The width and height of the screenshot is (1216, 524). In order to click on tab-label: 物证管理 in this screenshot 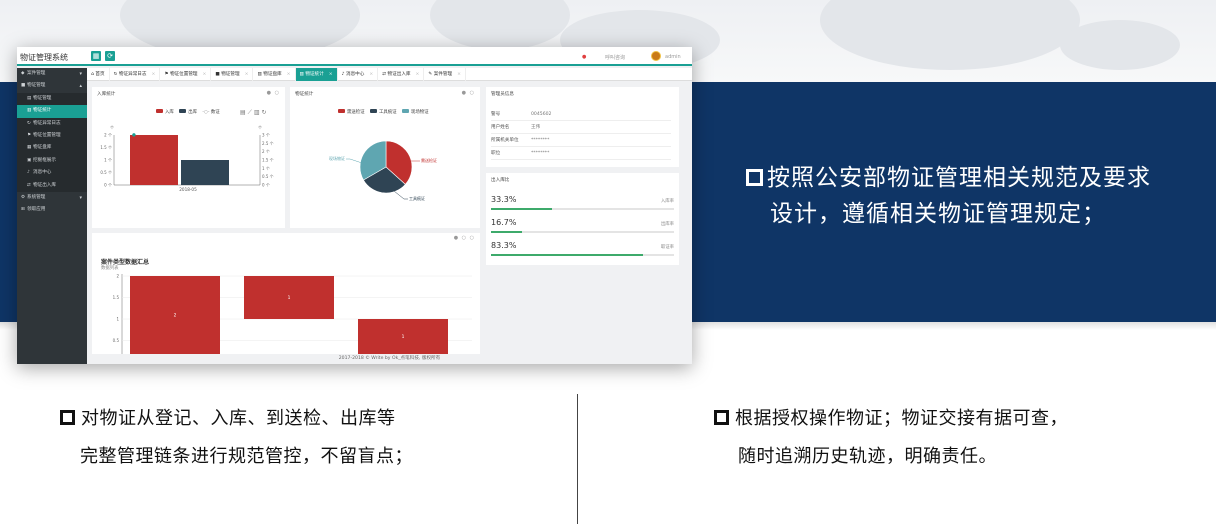, I will do `click(230, 74)`.